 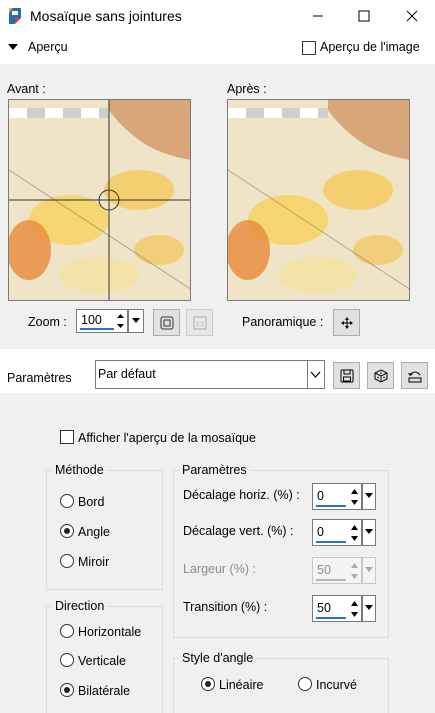 I want to click on transition-spin-arrows-icon, so click(x=354, y=609).